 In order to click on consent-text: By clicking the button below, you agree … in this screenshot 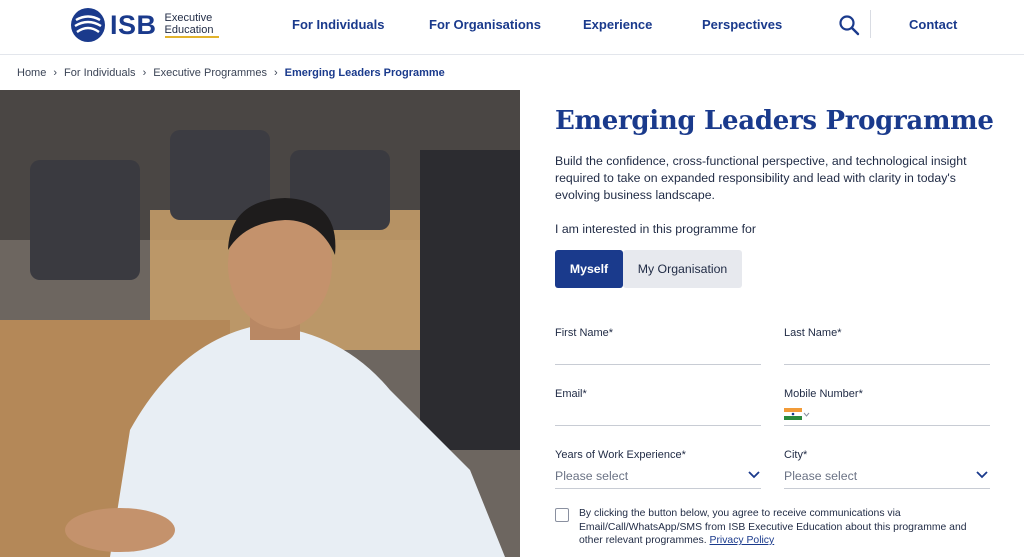, I will do `click(784, 527)`.